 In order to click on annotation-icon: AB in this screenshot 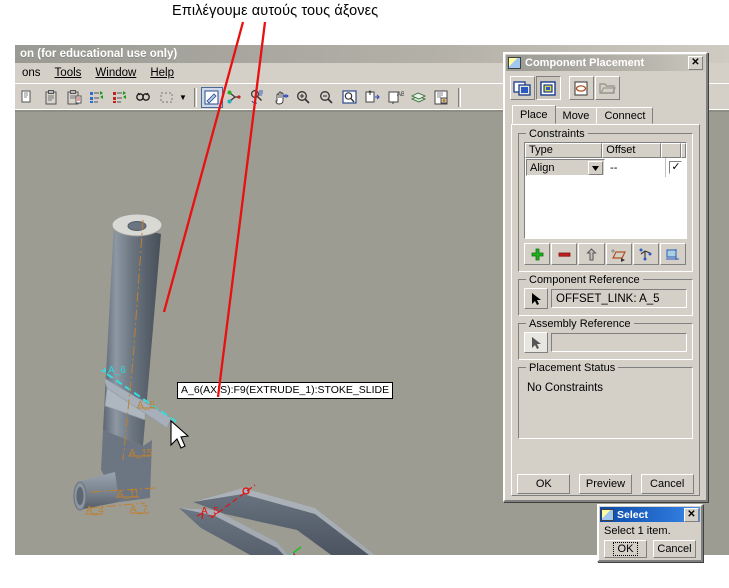, I will do `click(396, 97)`.